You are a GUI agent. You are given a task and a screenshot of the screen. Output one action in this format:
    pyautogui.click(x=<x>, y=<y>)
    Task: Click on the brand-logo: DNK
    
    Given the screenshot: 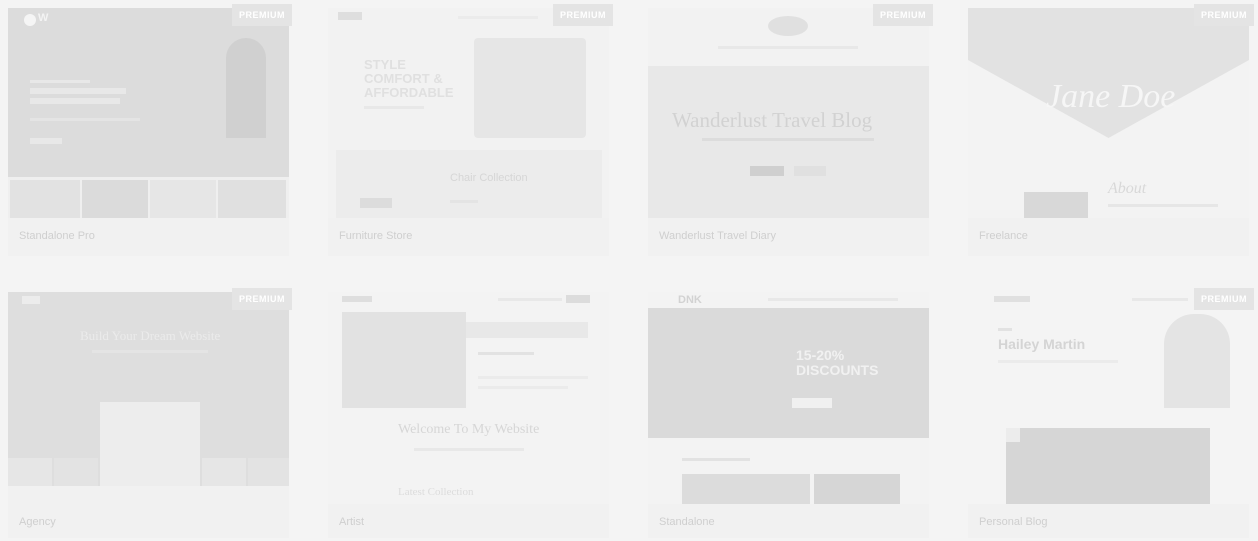 What is the action you would take?
    pyautogui.click(x=690, y=300)
    